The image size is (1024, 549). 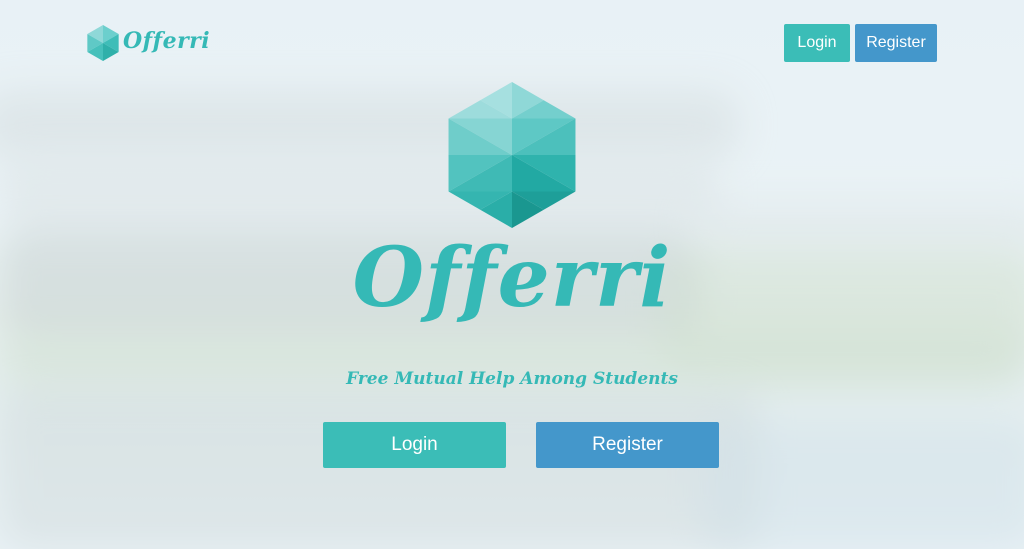 I want to click on brand-logo-text: Offerri, so click(x=166, y=41).